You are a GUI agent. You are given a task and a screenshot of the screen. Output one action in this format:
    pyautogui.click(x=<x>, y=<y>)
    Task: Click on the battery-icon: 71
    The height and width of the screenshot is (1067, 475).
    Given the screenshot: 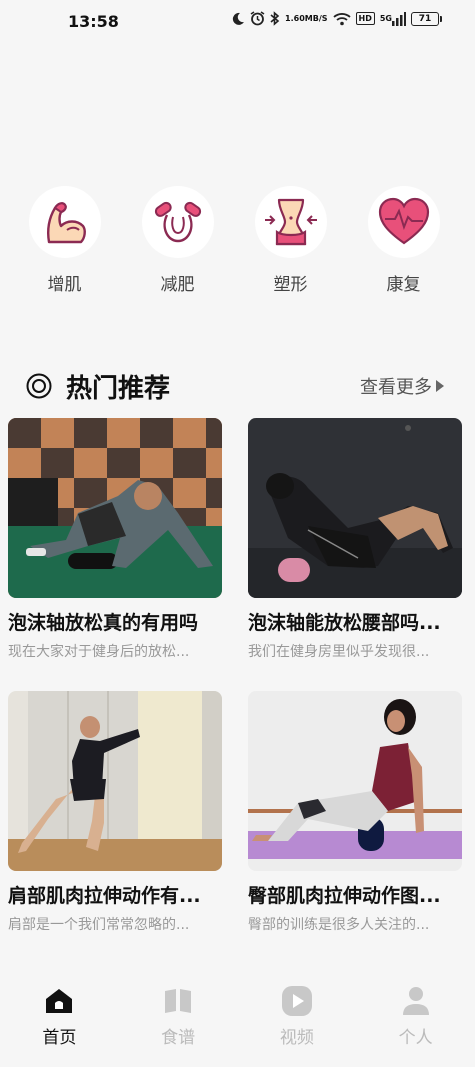 What is the action you would take?
    pyautogui.click(x=426, y=18)
    